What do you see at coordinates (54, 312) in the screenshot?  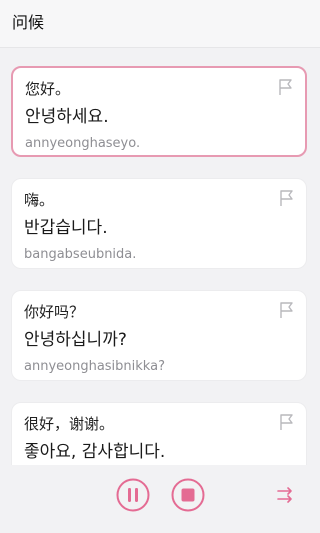 I see `chinese-text: 你好吗？` at bounding box center [54, 312].